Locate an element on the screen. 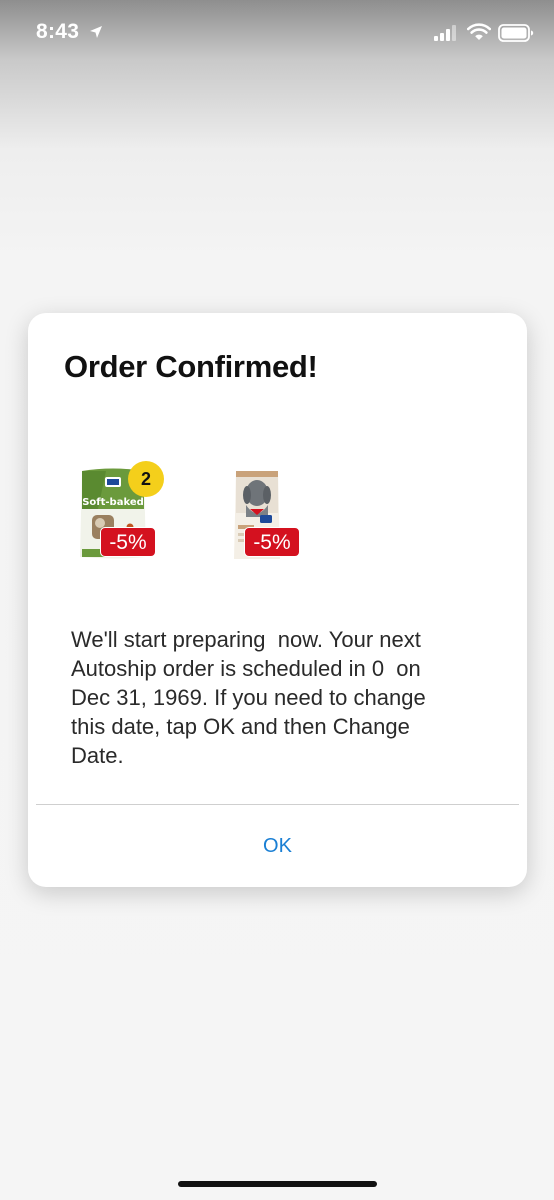 The width and height of the screenshot is (554, 1200). location-arrow-icon is located at coordinates (96, 32).